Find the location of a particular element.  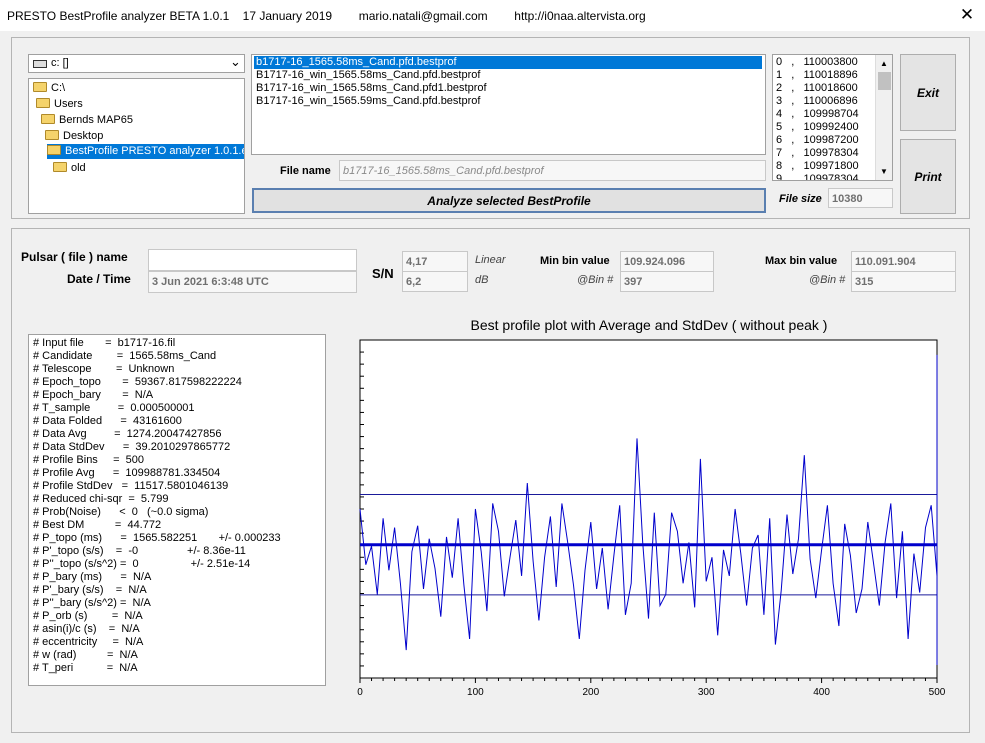

info-line: # Telescope = Unknown is located at coordinates (104, 369).